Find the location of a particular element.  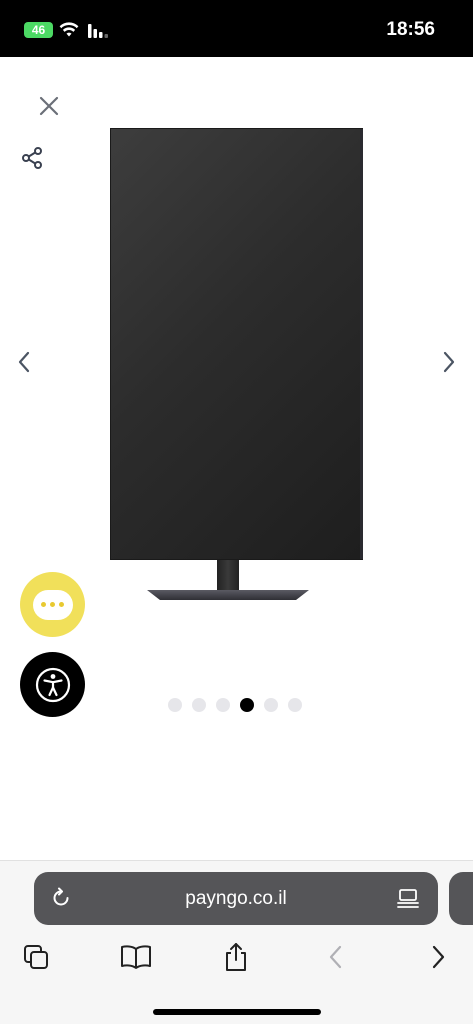

tabs-icon is located at coordinates (36, 957).